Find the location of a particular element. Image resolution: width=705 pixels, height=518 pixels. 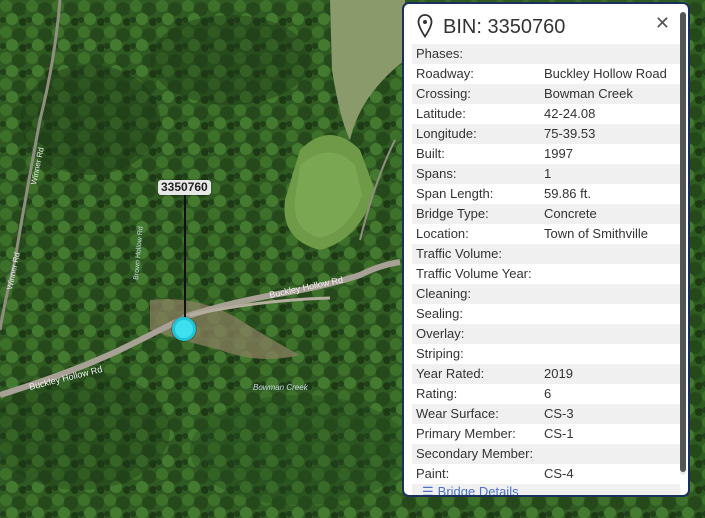

attr-row-roadway: Roadway: Buckley Hollow Road is located at coordinates (546, 74).